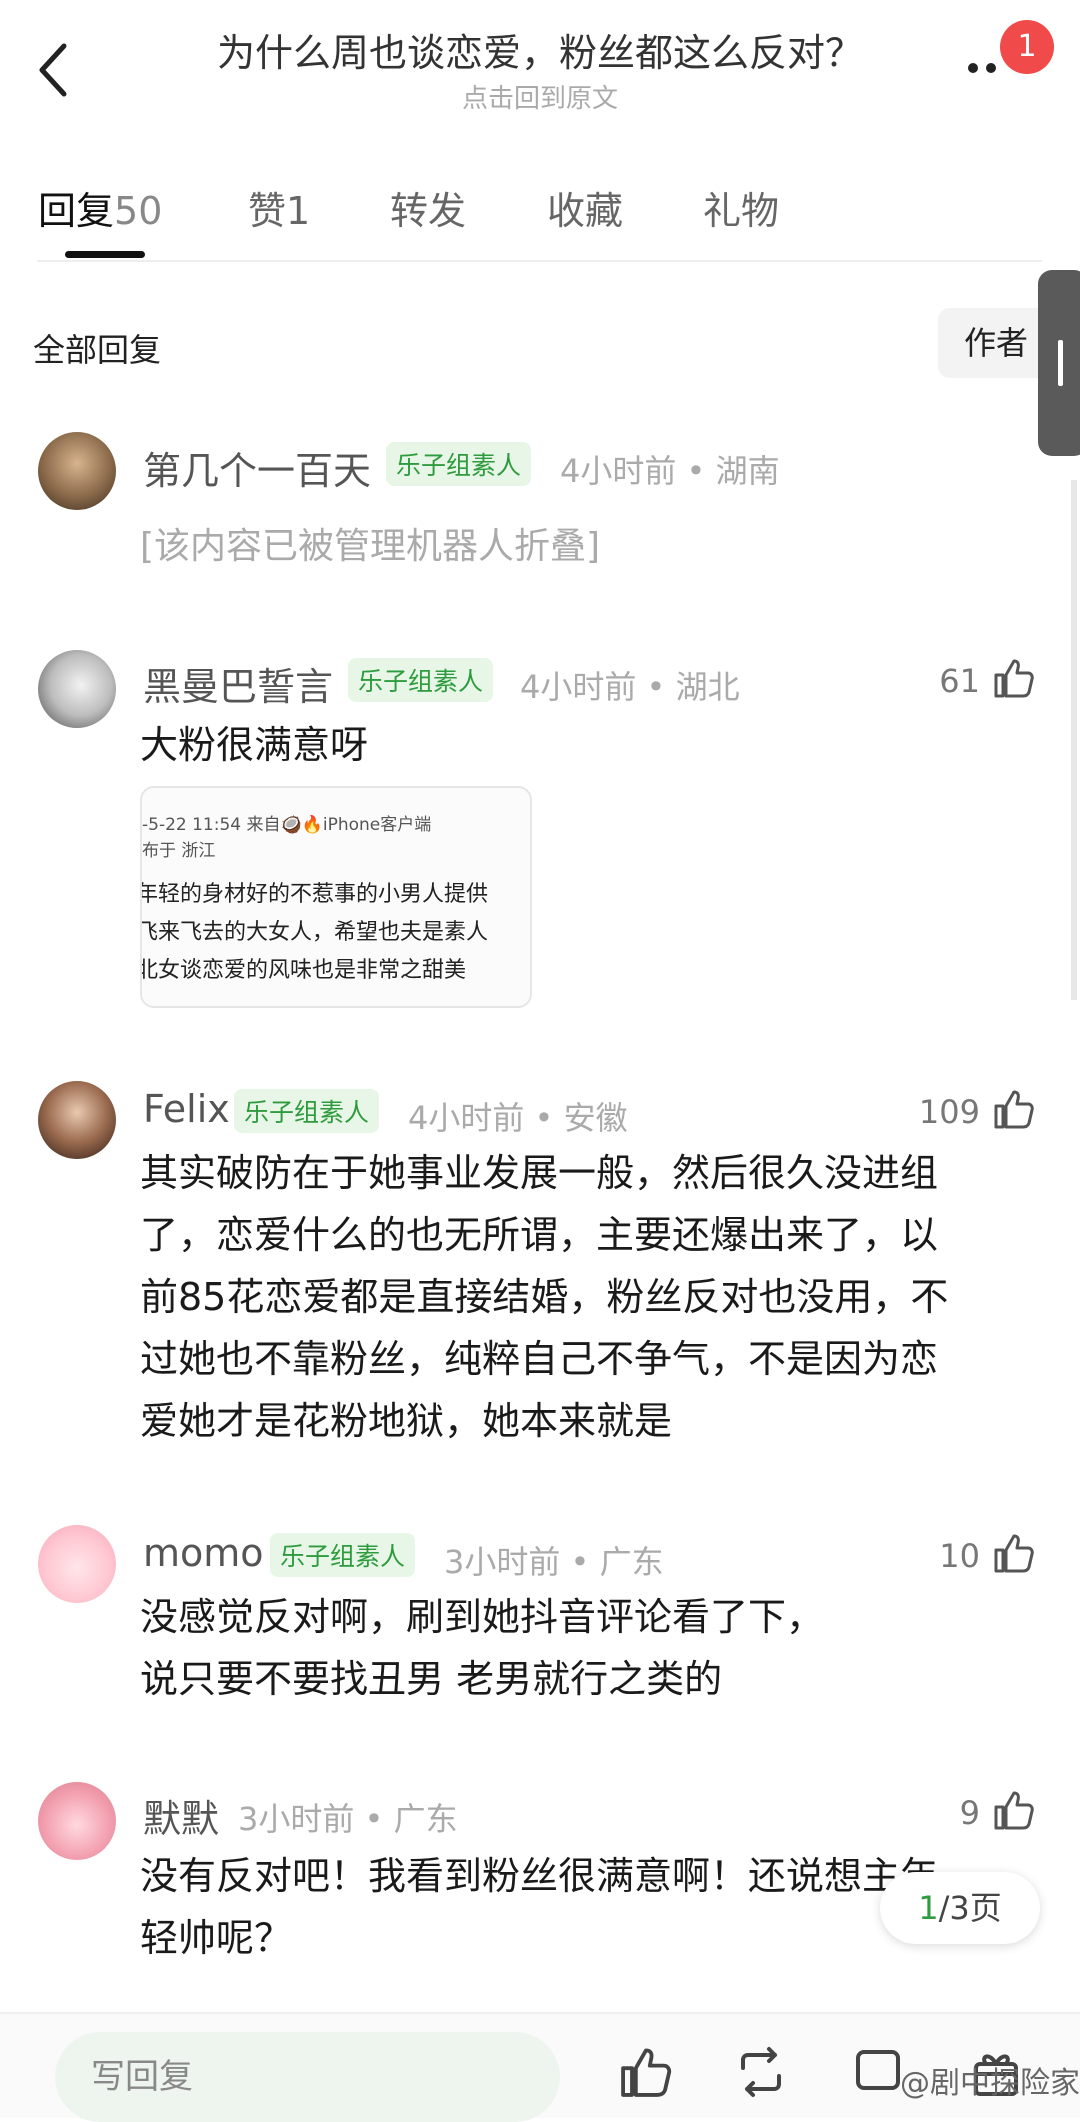 The image size is (1080, 2122). What do you see at coordinates (959, 1556) in the screenshot?
I see `like-count: 10` at bounding box center [959, 1556].